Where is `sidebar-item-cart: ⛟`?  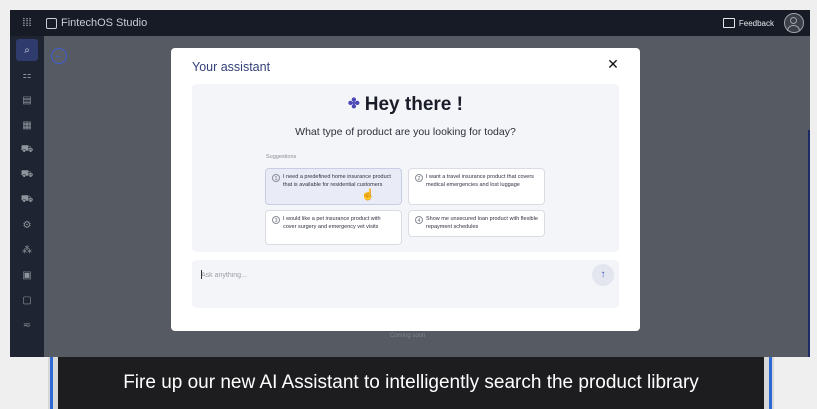 sidebar-item-cart: ⛟ is located at coordinates (27, 150).